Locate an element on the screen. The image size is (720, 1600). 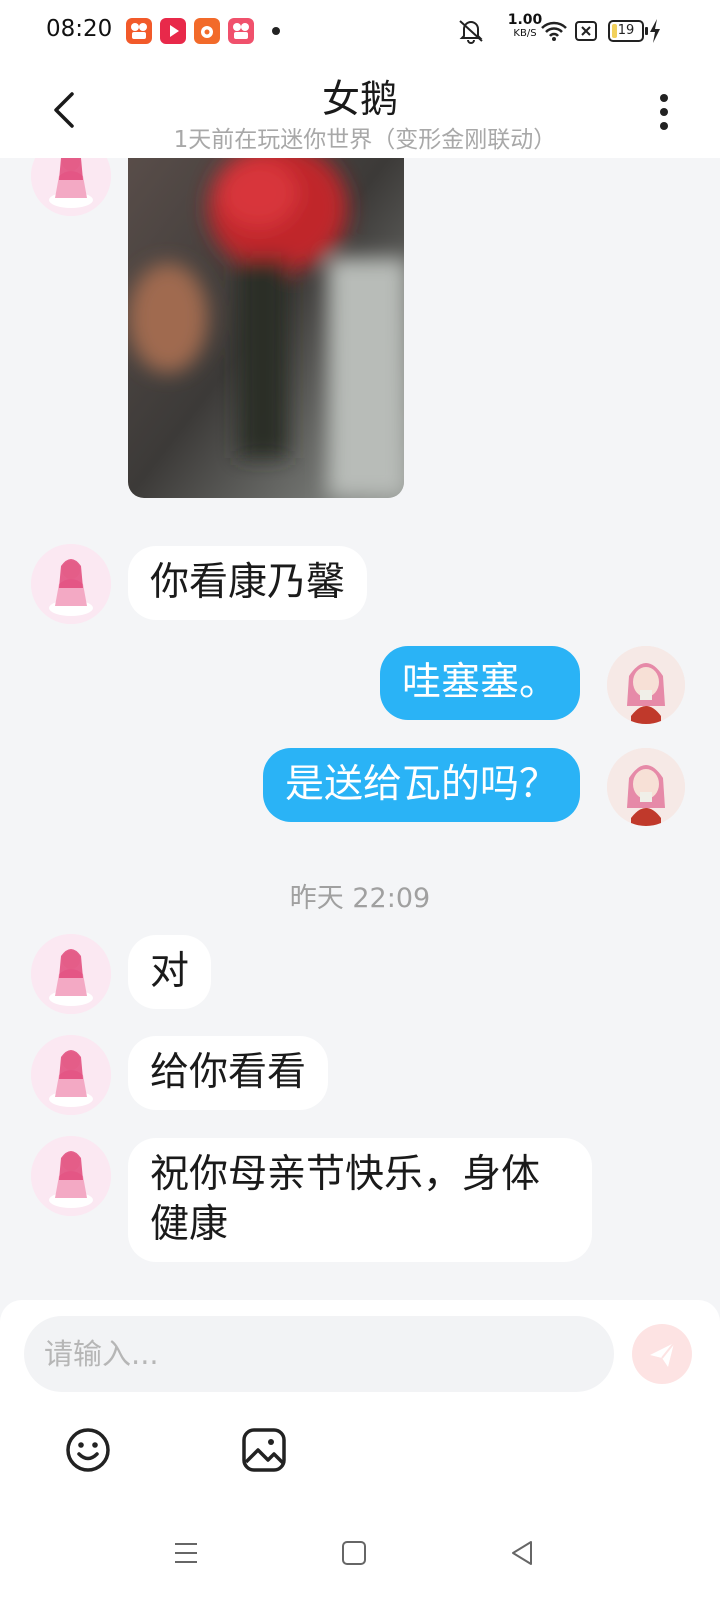
home-button is located at coordinates (354, 1553).